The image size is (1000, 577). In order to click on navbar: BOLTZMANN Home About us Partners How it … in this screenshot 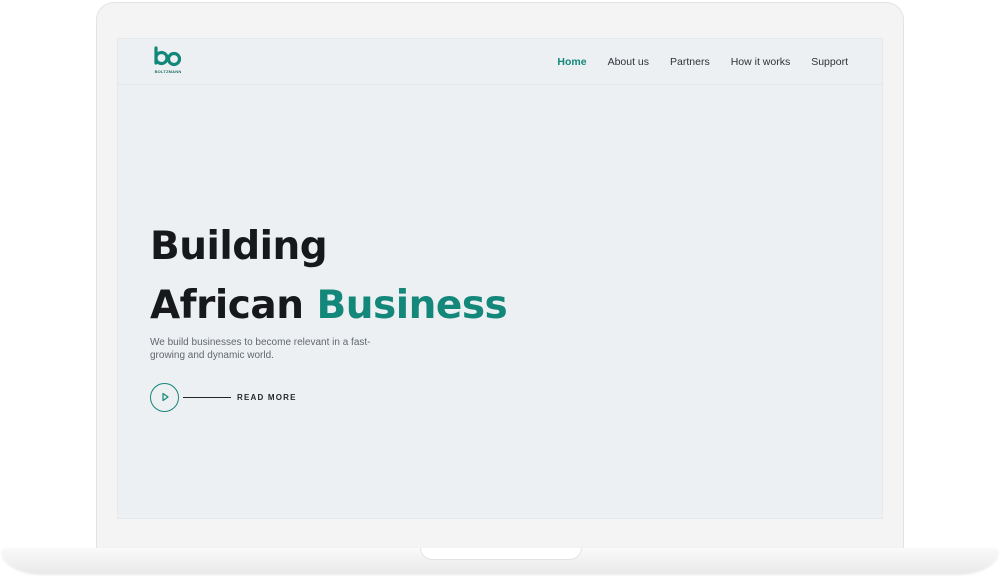, I will do `click(500, 62)`.